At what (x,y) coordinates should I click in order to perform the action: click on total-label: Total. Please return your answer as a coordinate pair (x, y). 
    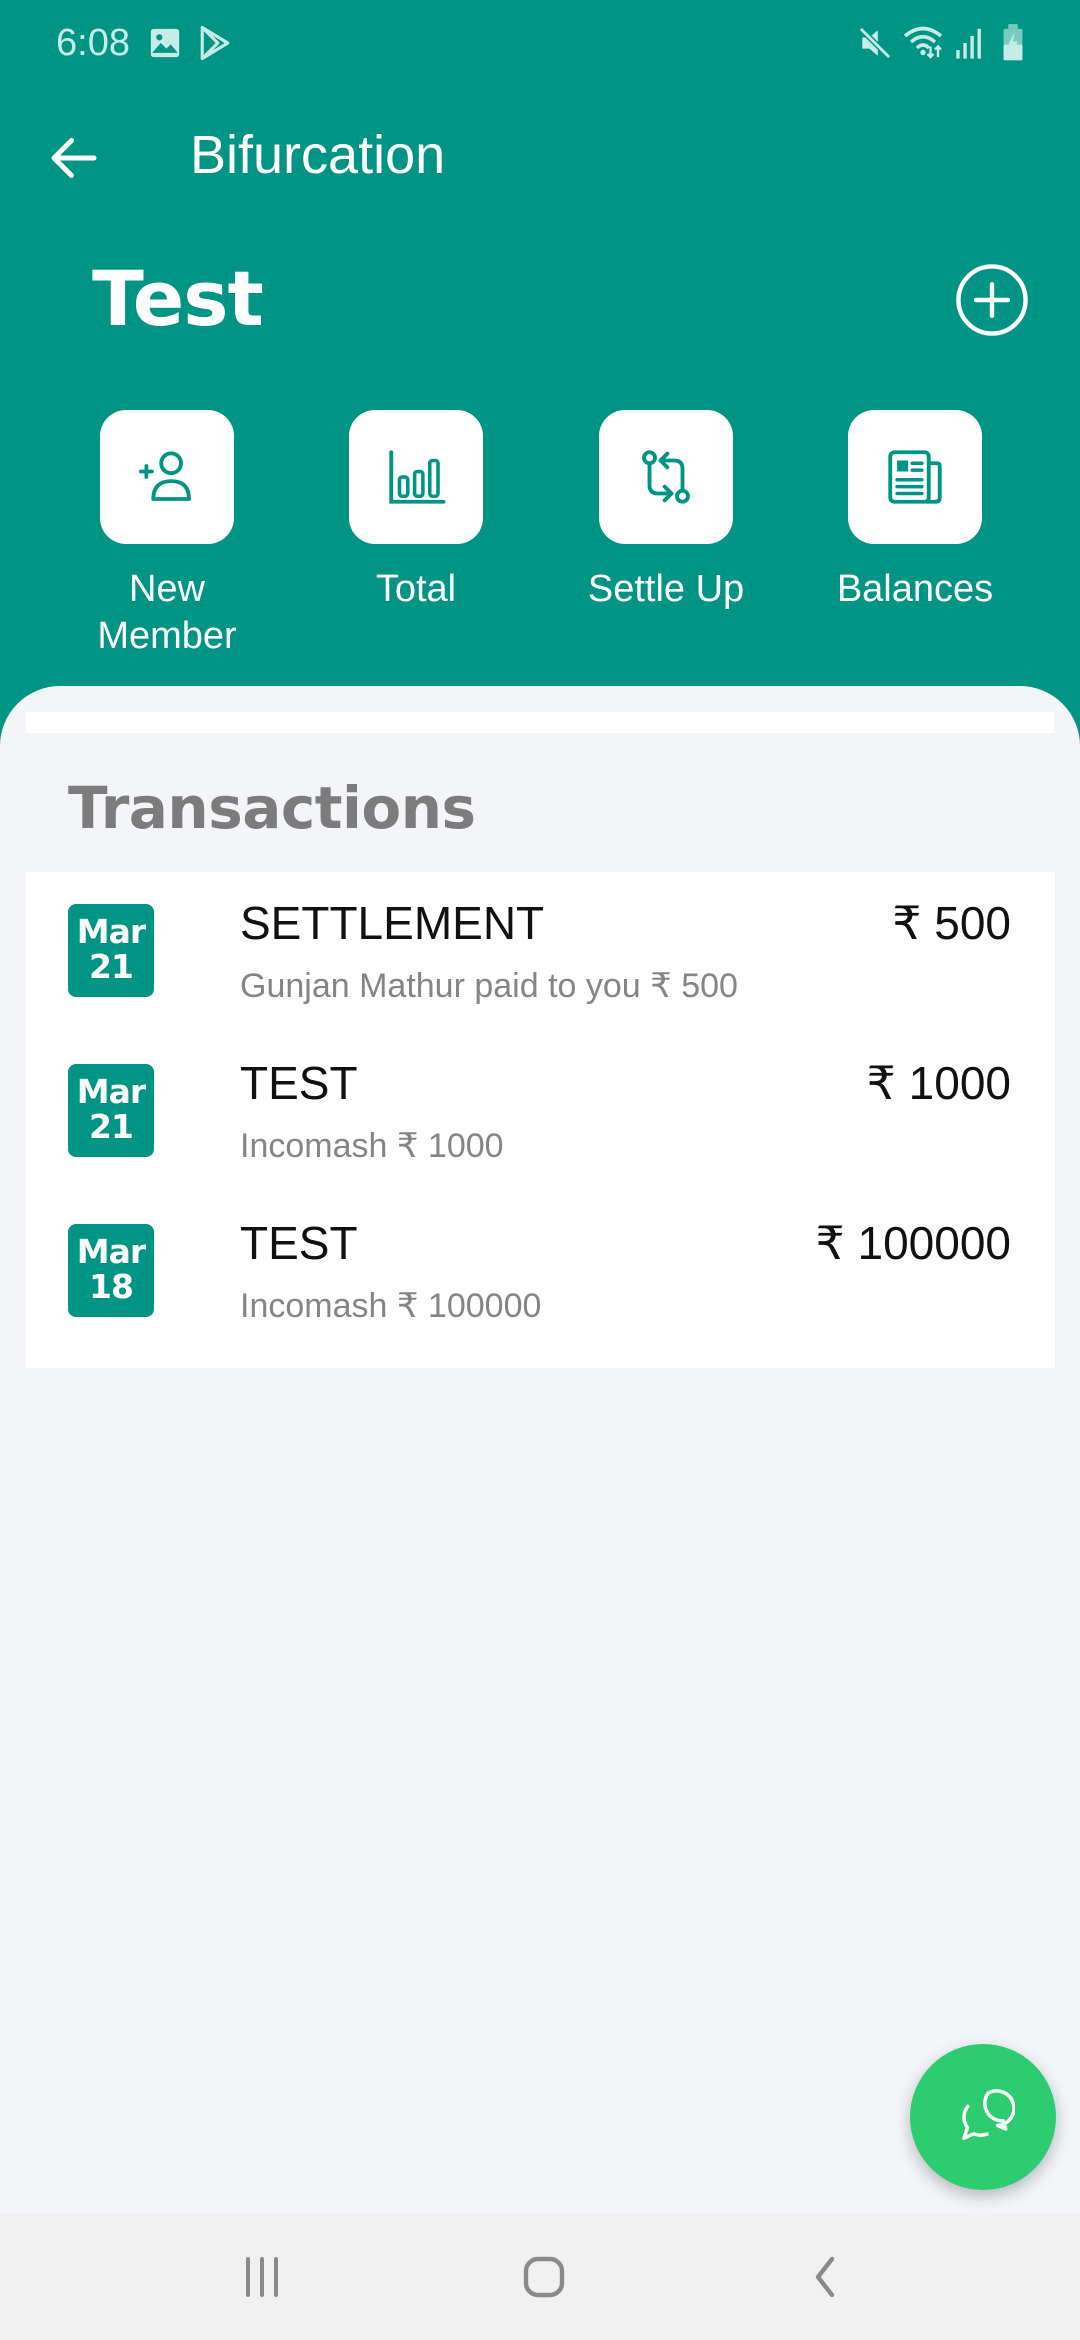
    Looking at the image, I should click on (416, 589).